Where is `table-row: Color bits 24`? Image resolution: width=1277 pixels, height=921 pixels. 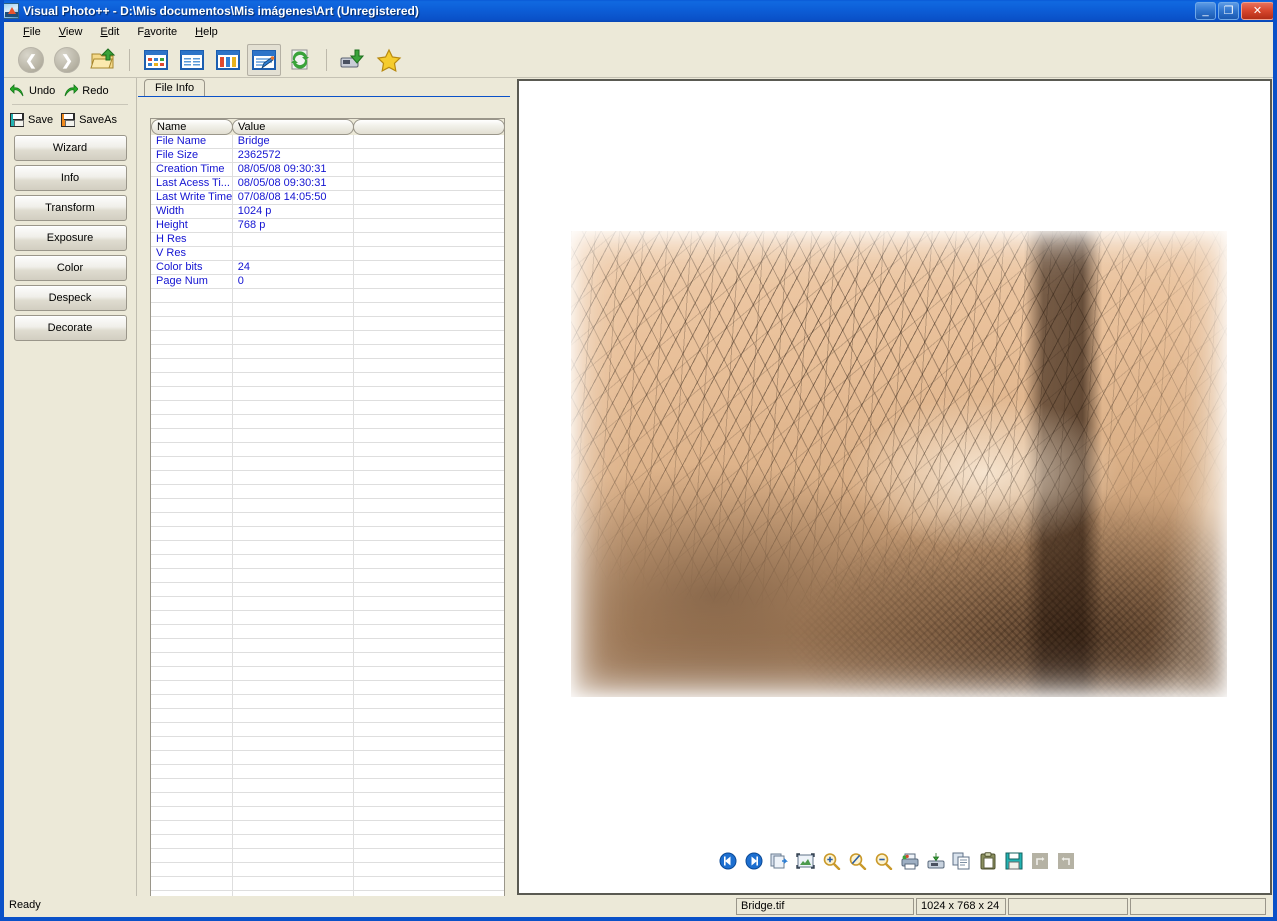 table-row: Color bits 24 is located at coordinates (327, 268).